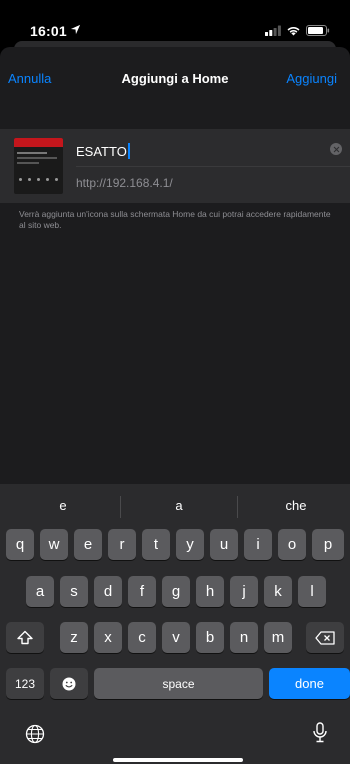 This screenshot has height=764, width=350. I want to click on key-h: h, so click(210, 591).